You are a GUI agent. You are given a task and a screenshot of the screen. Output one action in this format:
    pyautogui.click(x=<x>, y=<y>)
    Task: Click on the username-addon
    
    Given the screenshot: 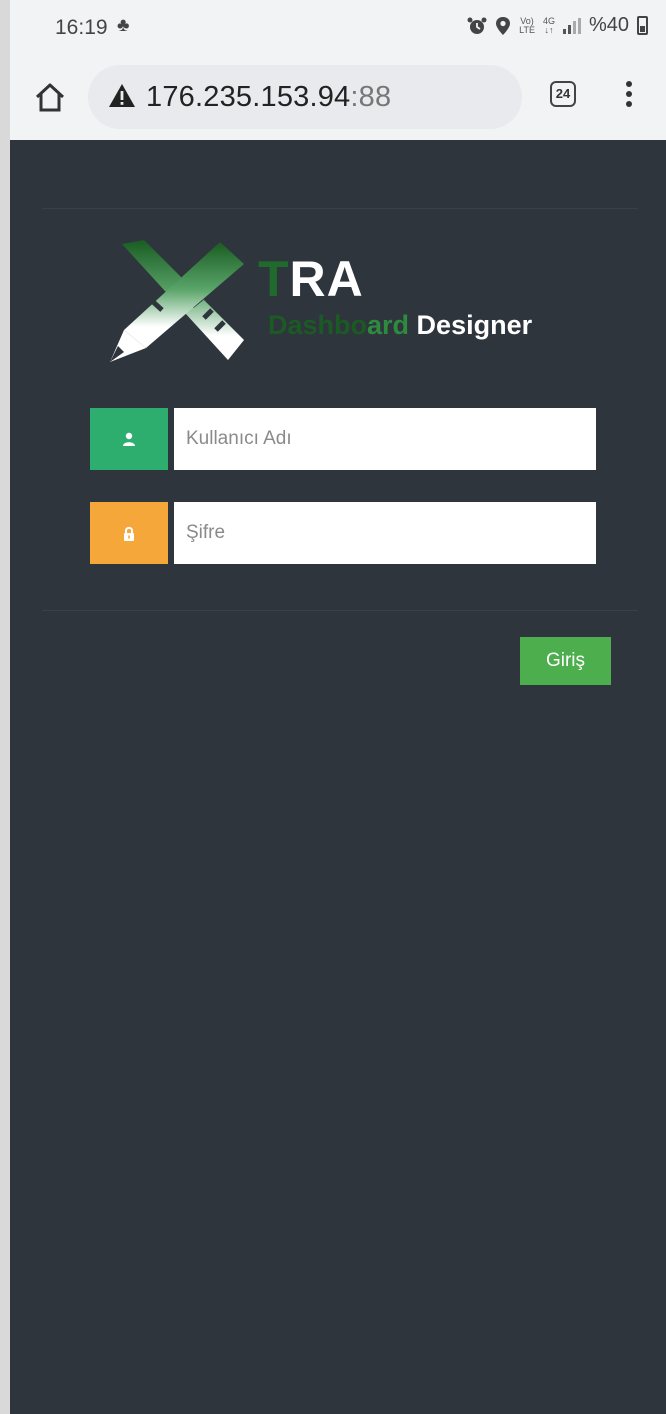 What is the action you would take?
    pyautogui.click(x=129, y=439)
    